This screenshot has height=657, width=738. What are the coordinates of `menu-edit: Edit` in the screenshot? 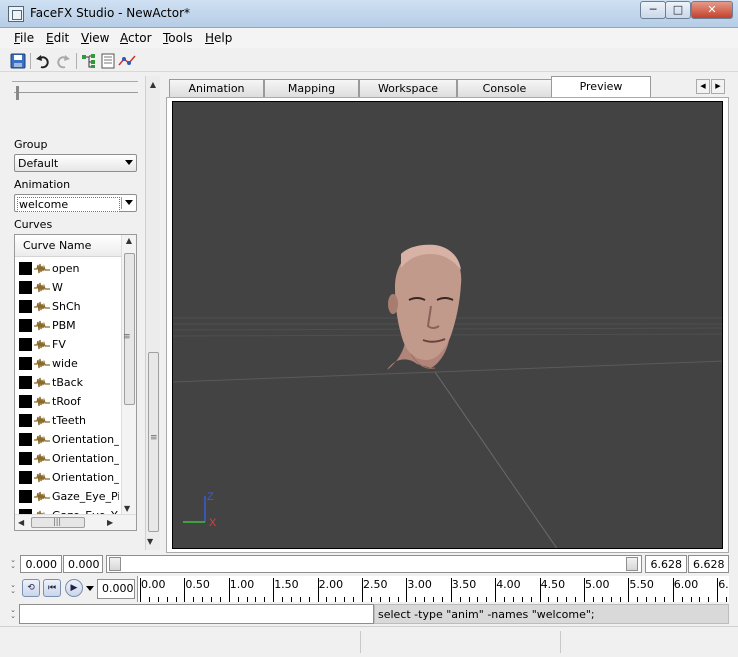 It's located at (57, 38).